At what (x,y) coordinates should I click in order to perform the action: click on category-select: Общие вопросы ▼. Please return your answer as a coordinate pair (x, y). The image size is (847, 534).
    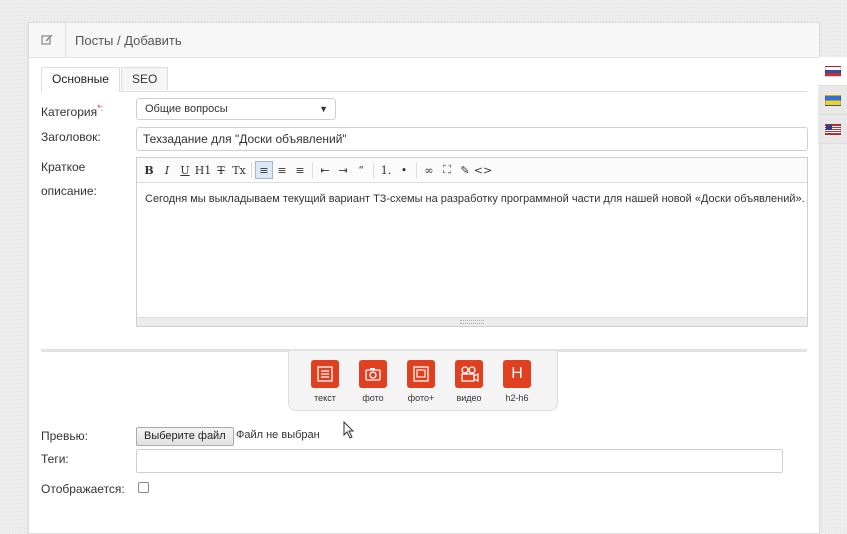
    Looking at the image, I should click on (236, 109).